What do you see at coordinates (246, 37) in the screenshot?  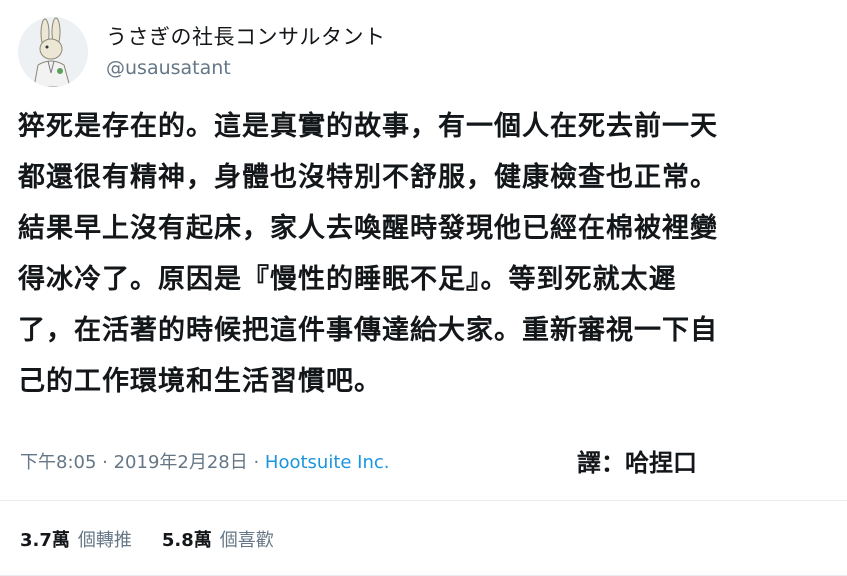 I see `author-display-name: うさぎの社長コンサルタント` at bounding box center [246, 37].